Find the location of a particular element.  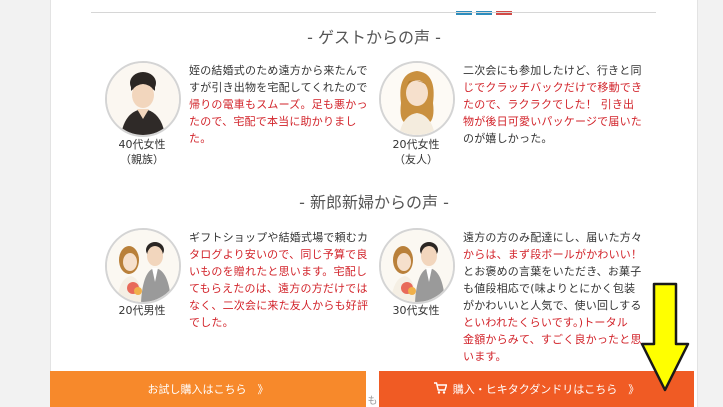

voice-text-line: のが嬉しかった。 is located at coordinates (508, 138).